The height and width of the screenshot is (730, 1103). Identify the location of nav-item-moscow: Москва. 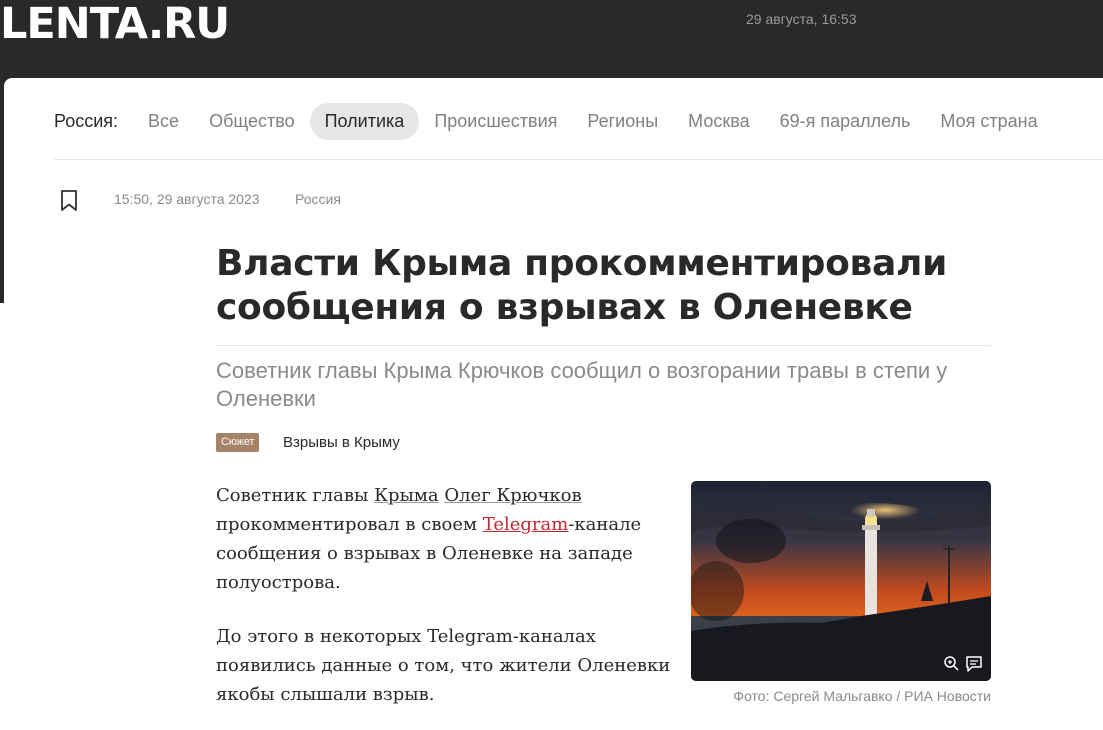
(718, 121).